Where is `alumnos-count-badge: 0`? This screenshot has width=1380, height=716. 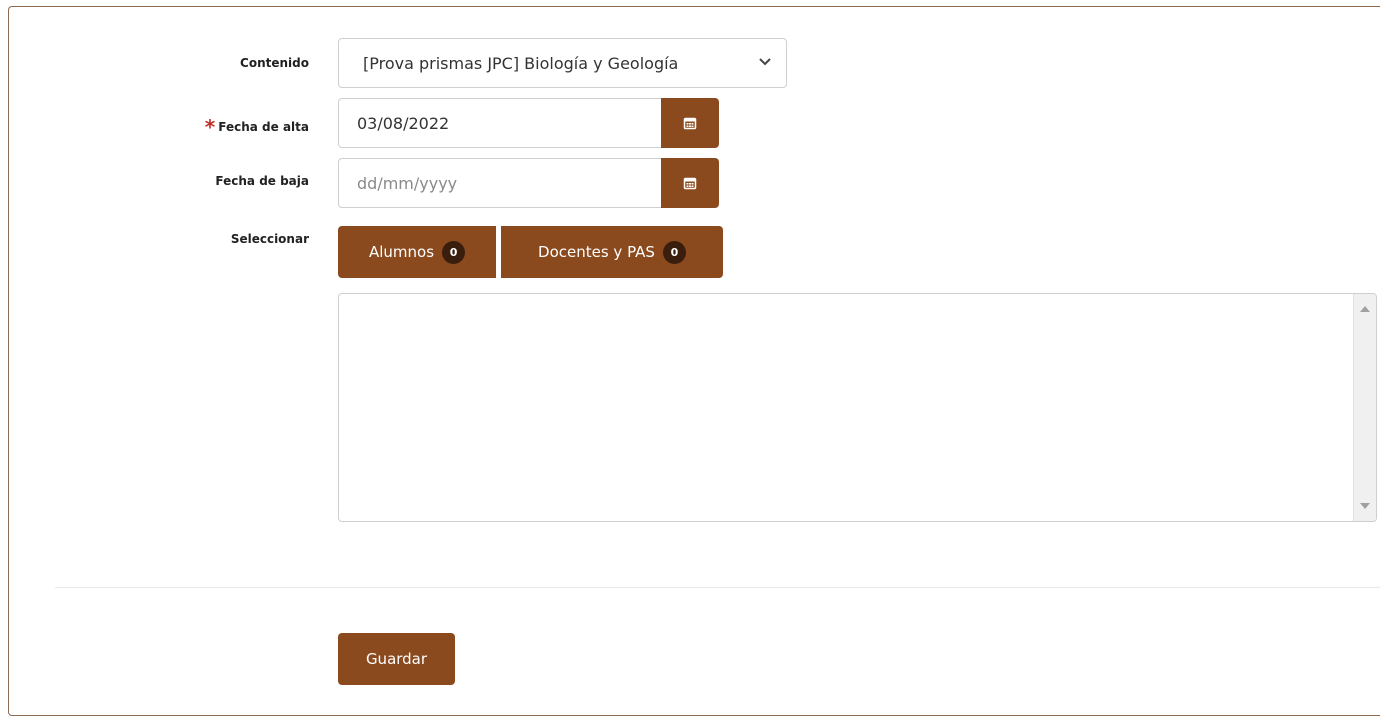
alumnos-count-badge: 0 is located at coordinates (454, 252).